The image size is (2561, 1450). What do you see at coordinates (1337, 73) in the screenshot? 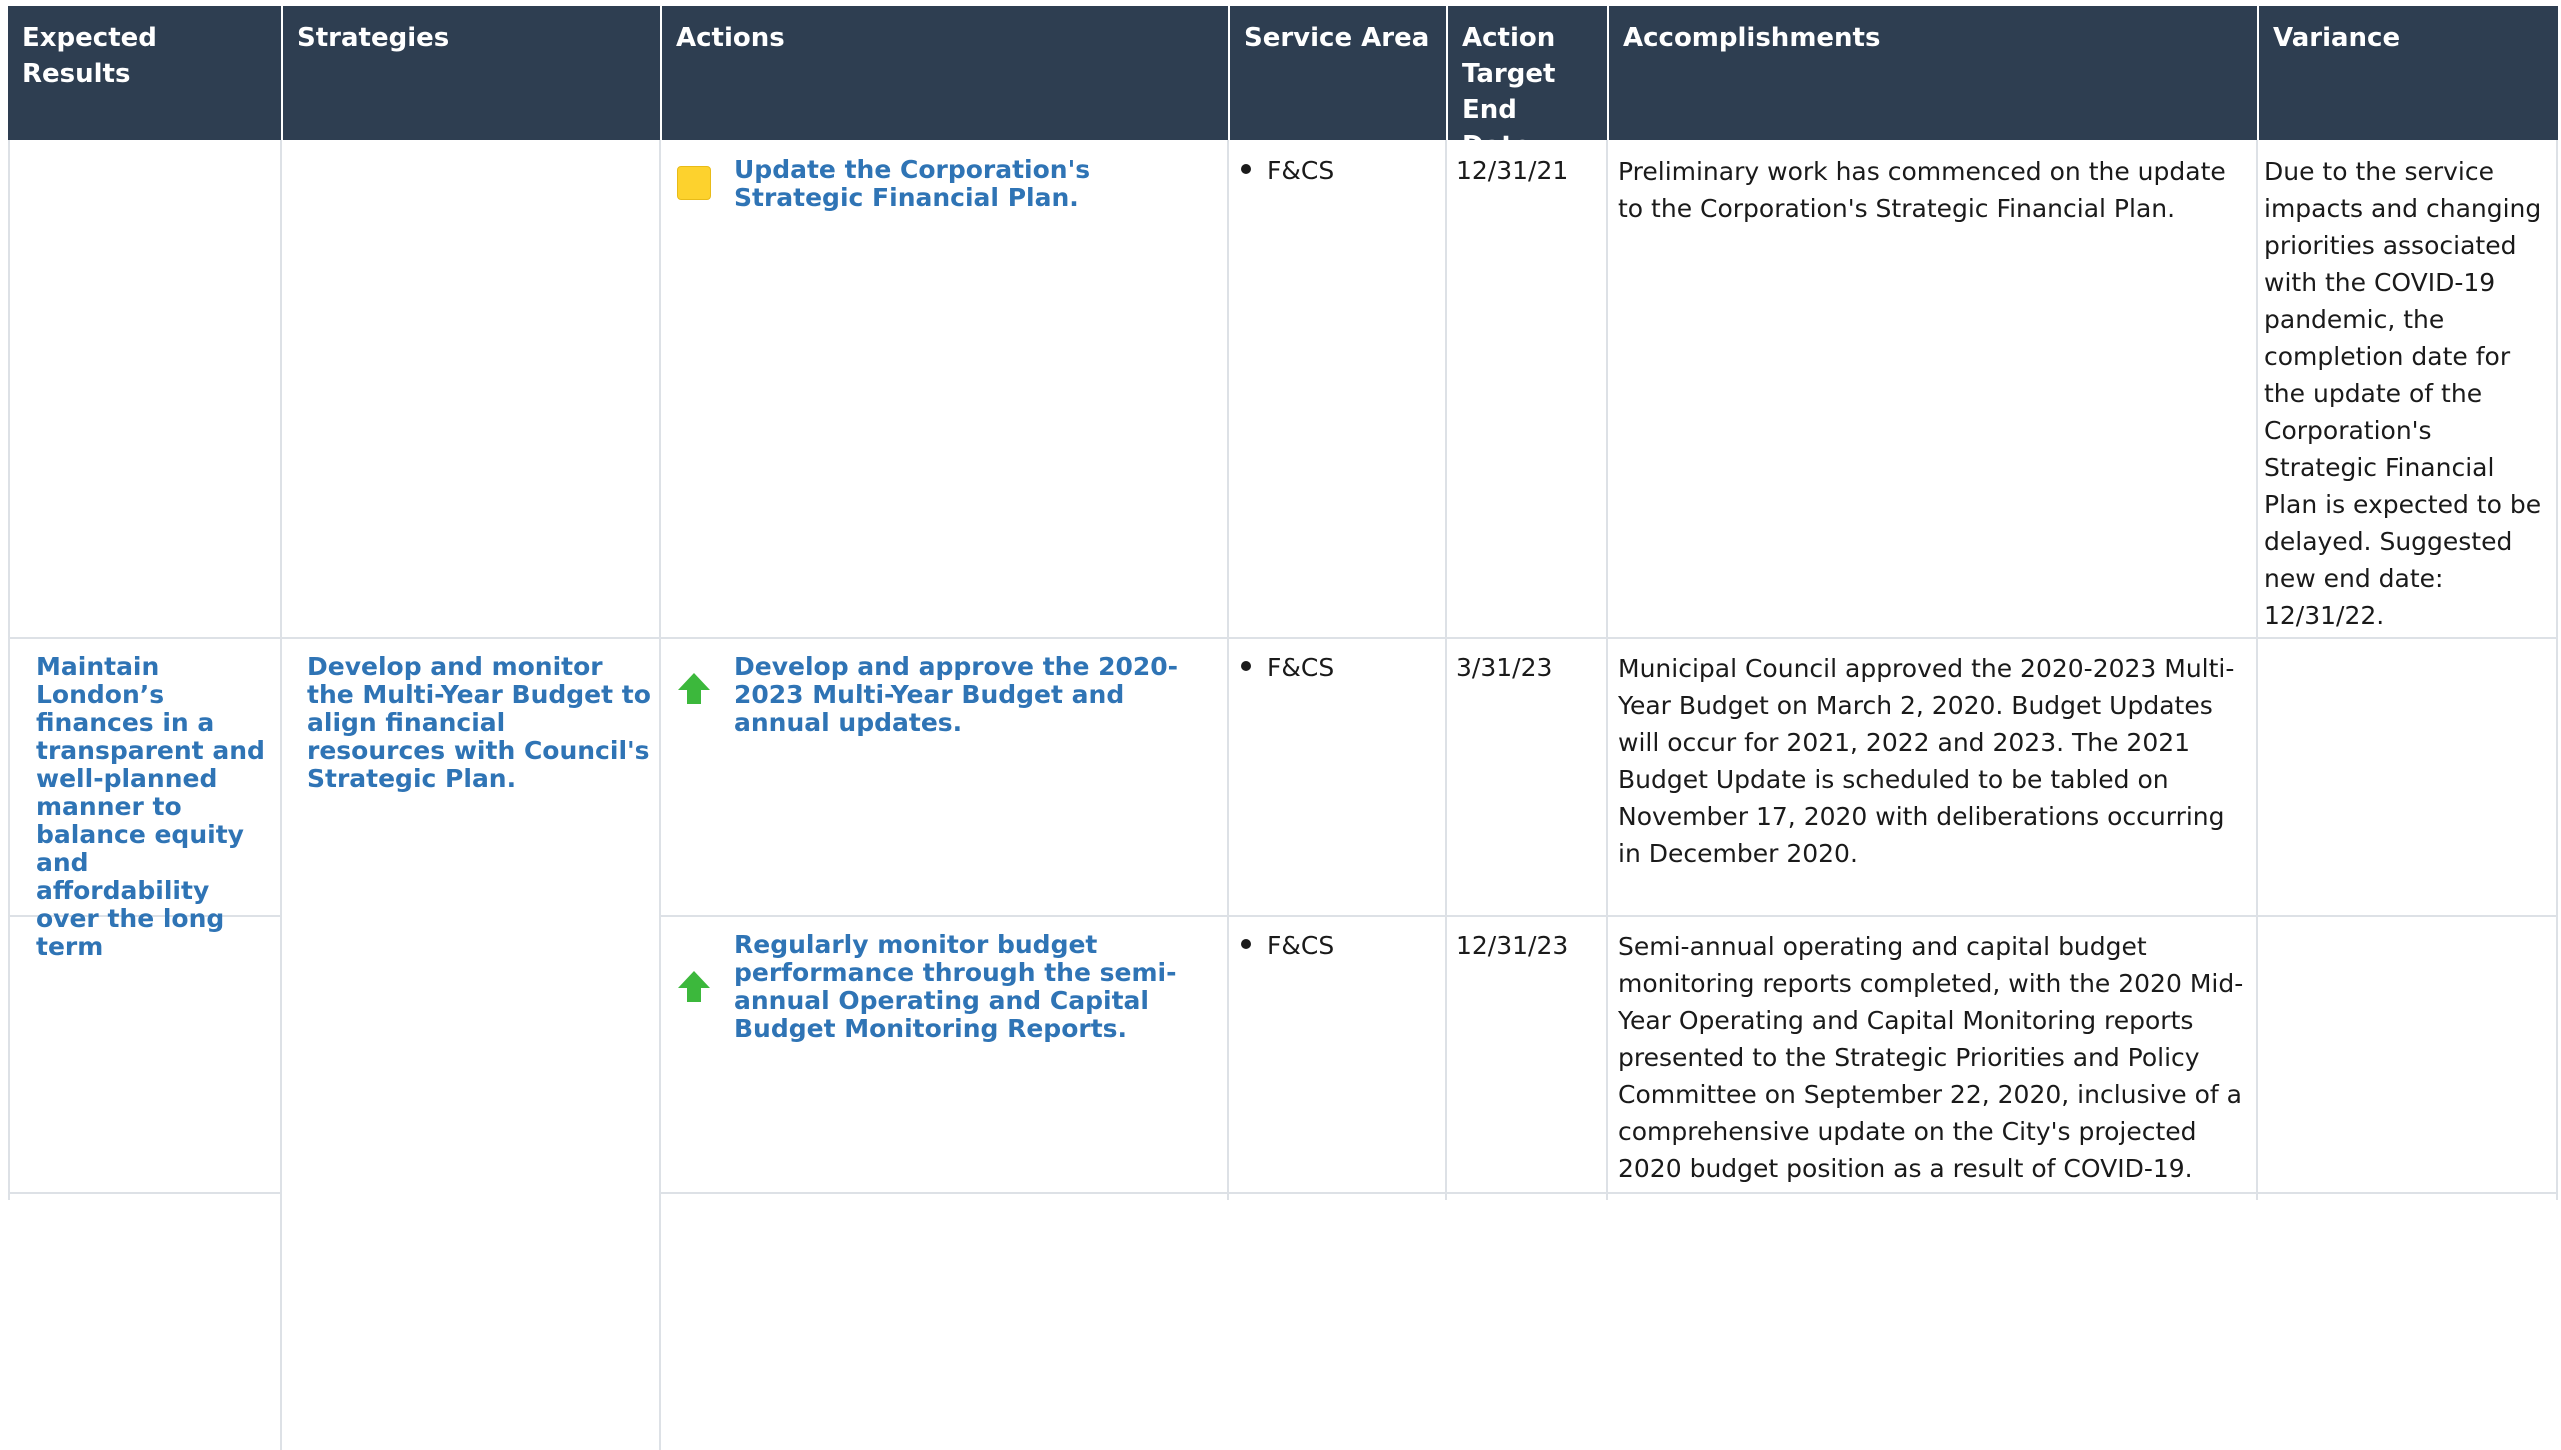
I see `header-service-area: Service Area` at bounding box center [1337, 73].